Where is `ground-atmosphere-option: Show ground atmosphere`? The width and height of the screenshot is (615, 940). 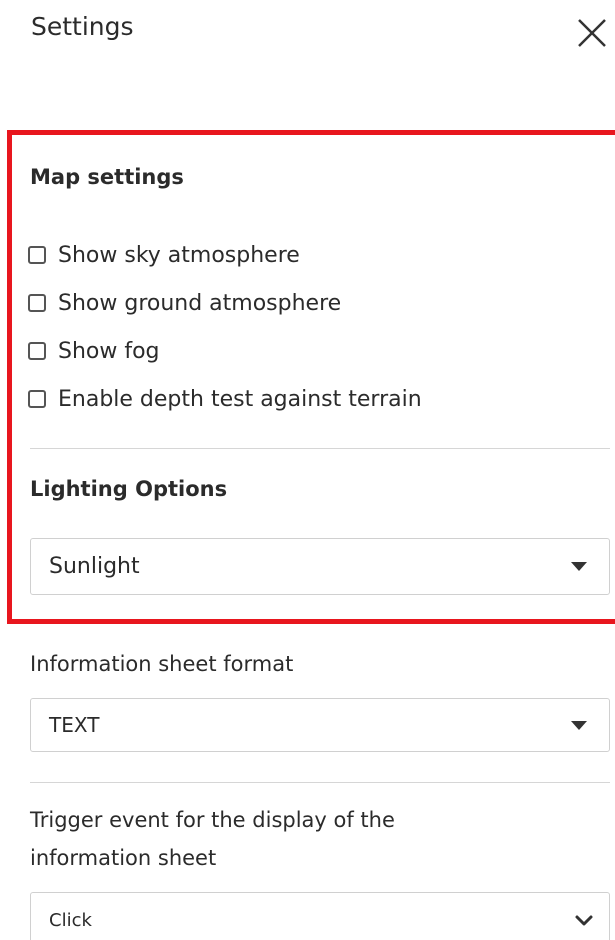
ground-atmosphere-option: Show ground atmosphere is located at coordinates (184, 303).